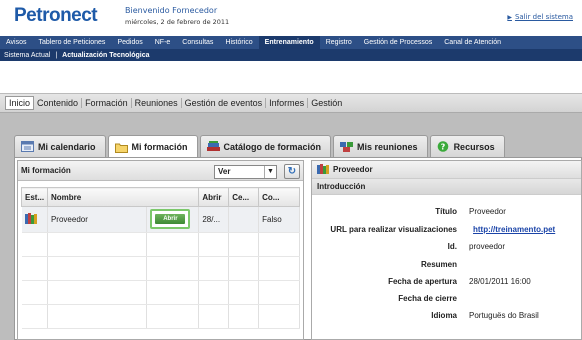 The image size is (582, 340). What do you see at coordinates (72, 42) in the screenshot?
I see `nav-item-tablero: Tablero de Peticiones` at bounding box center [72, 42].